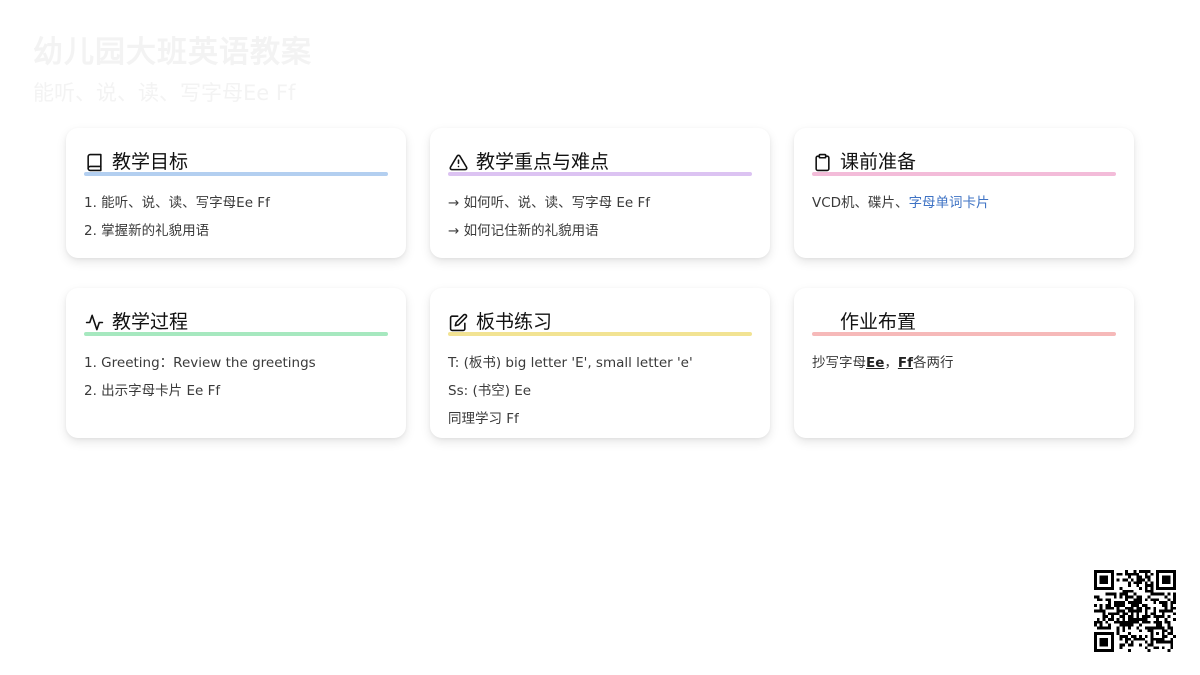 Image resolution: width=1200 pixels, height=675 pixels. I want to click on clipboard-icon, so click(822, 162).